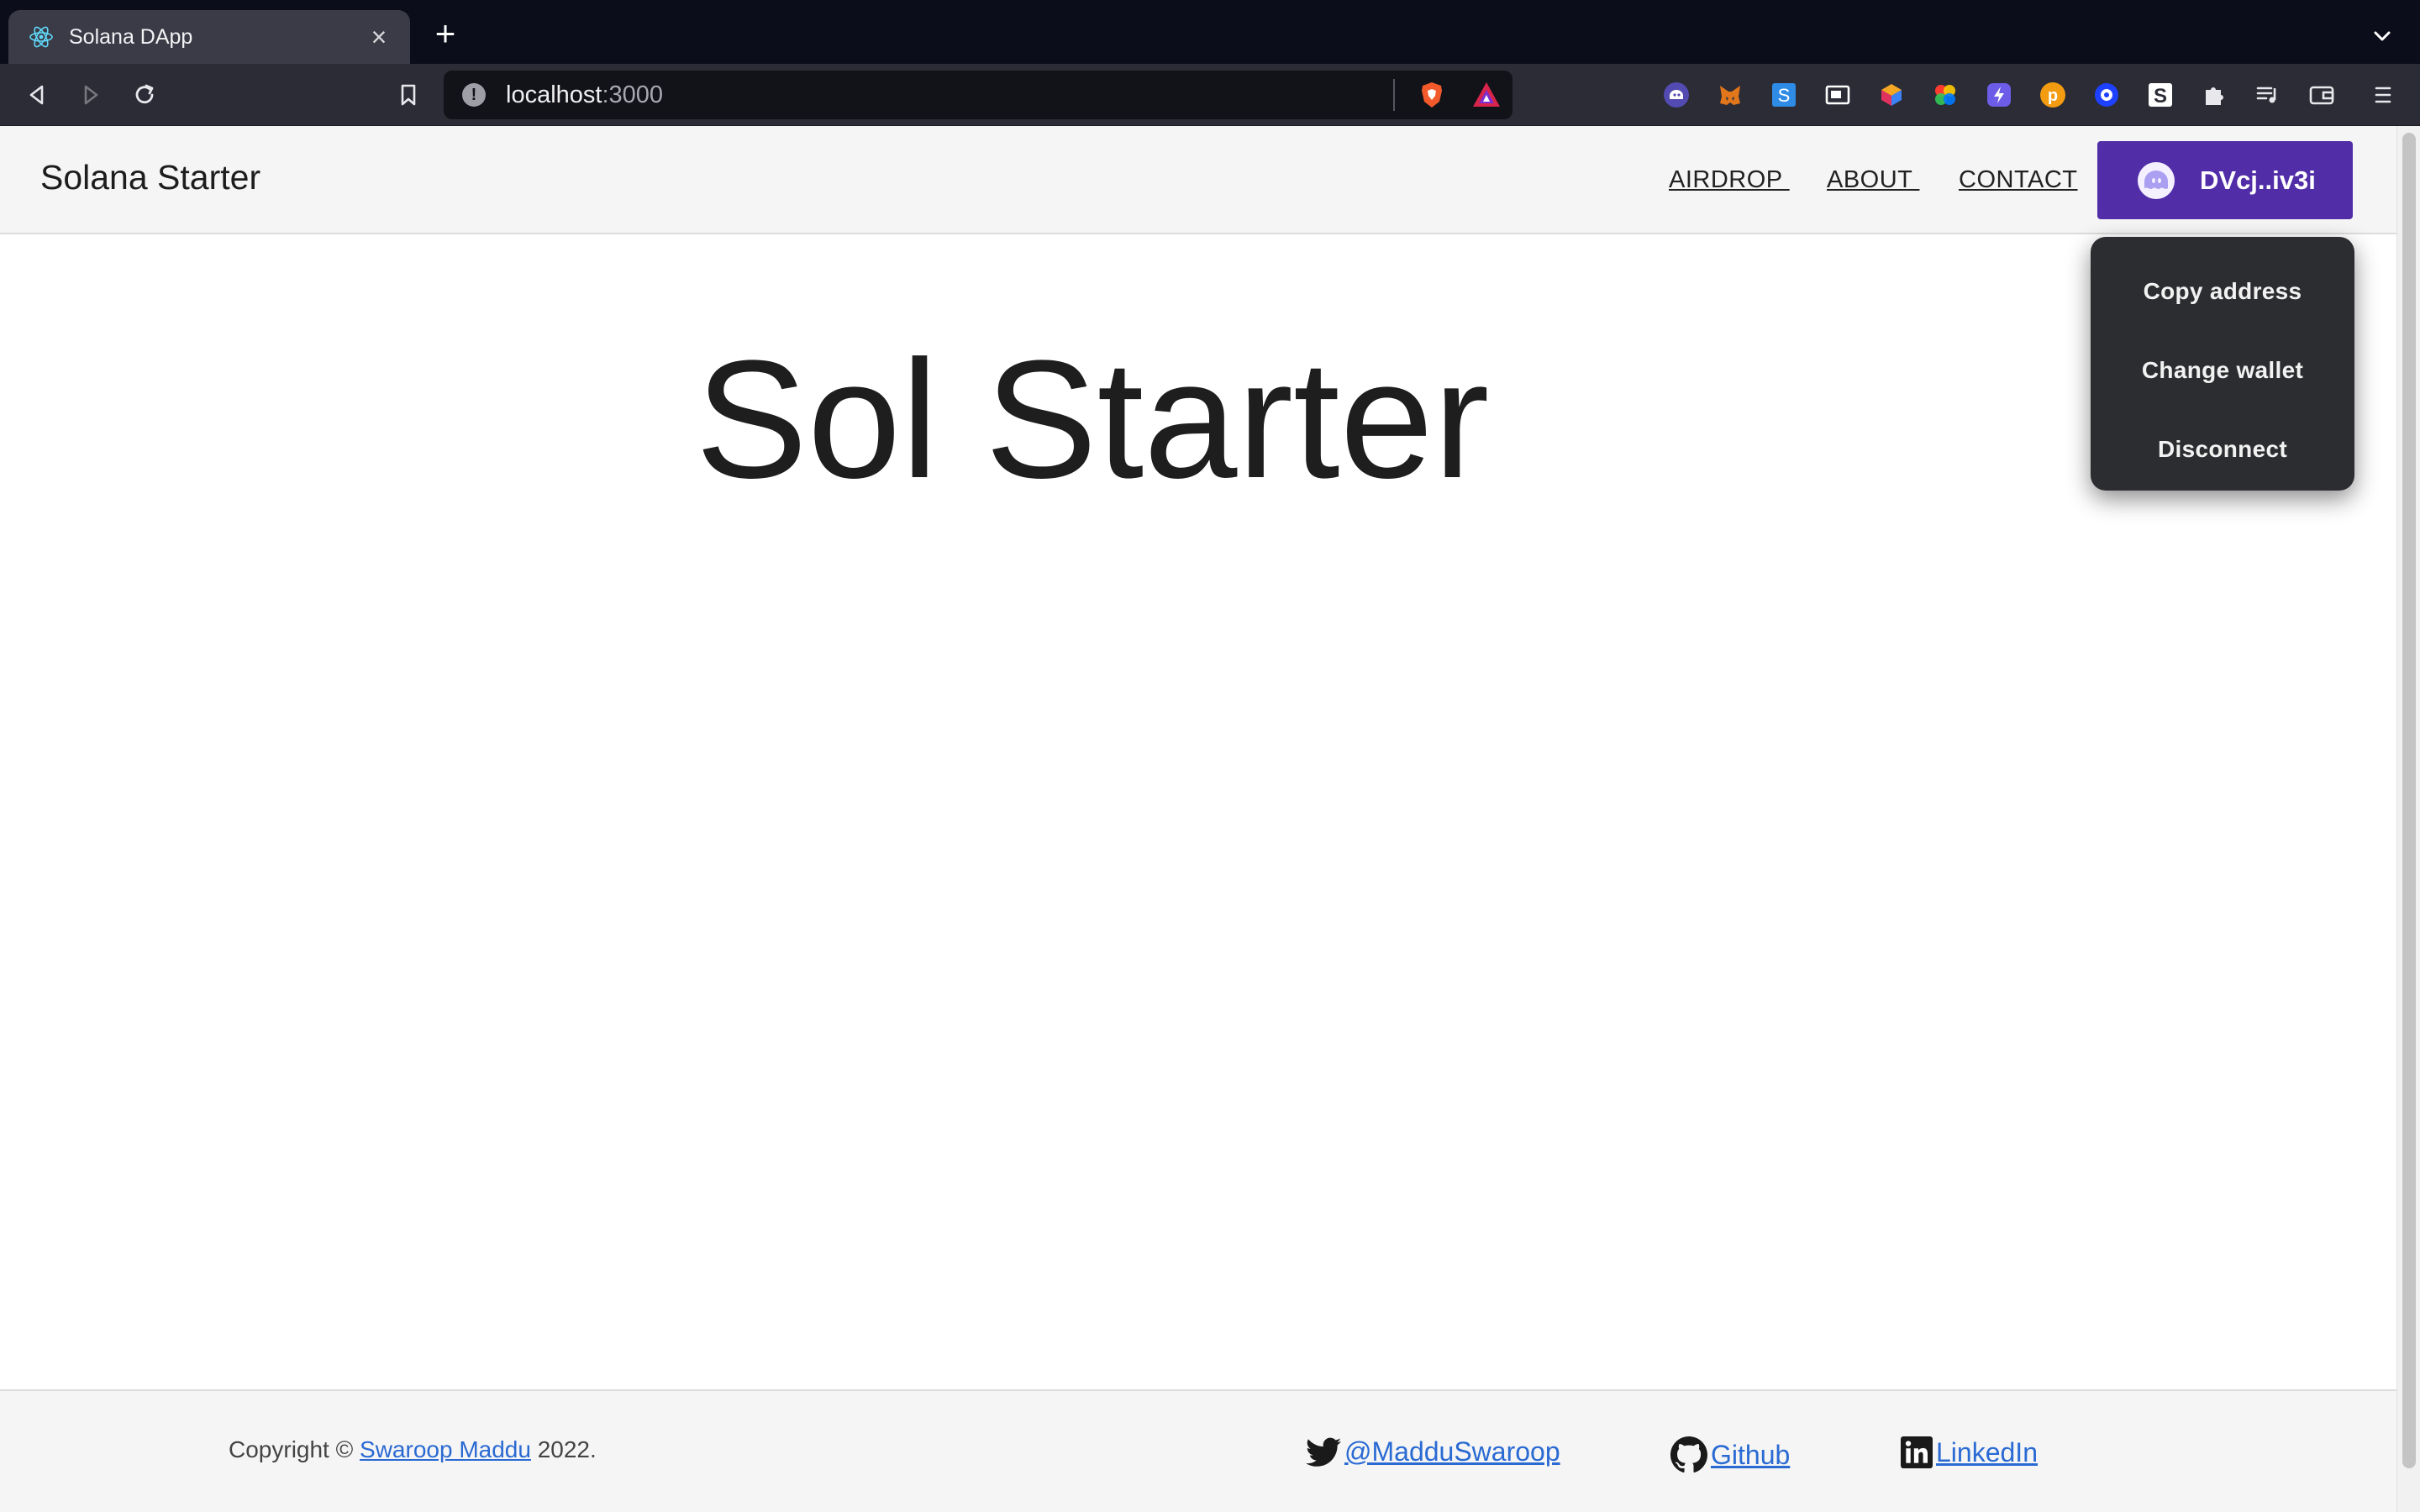 This screenshot has height=1512, width=2420. I want to click on browser-tab-strip: Solana DApp × +, so click(1210, 32).